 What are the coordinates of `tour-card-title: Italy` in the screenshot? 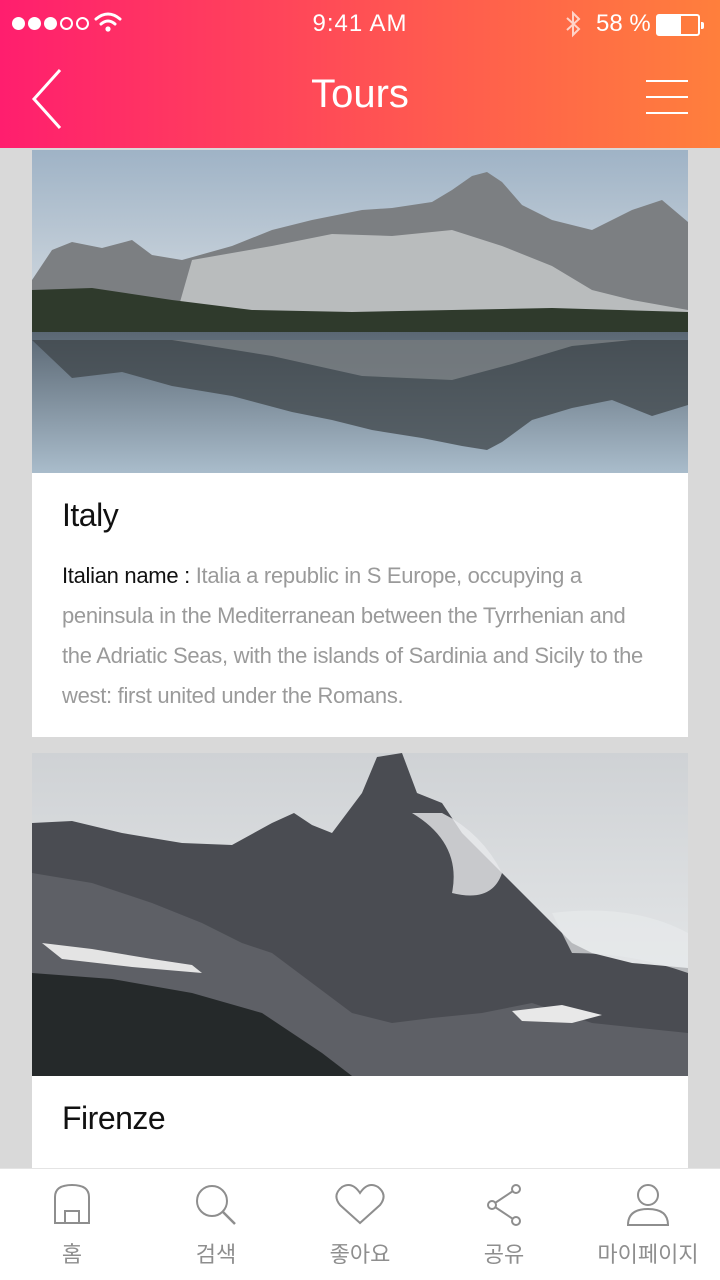 It's located at (90, 515).